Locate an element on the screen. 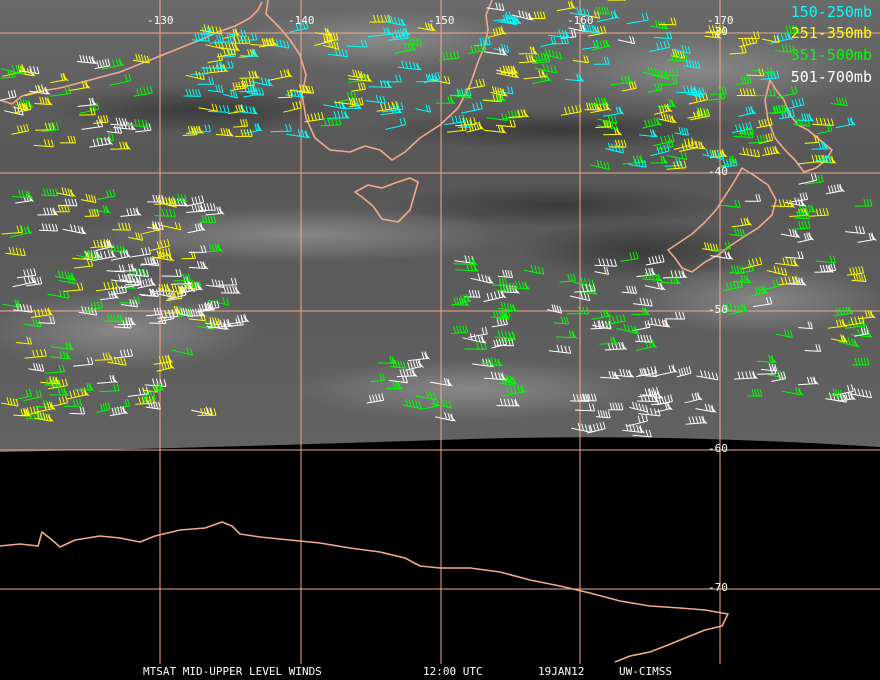 The width and height of the screenshot is (880, 680). lon-label-150: -150 is located at coordinates (441, 20).